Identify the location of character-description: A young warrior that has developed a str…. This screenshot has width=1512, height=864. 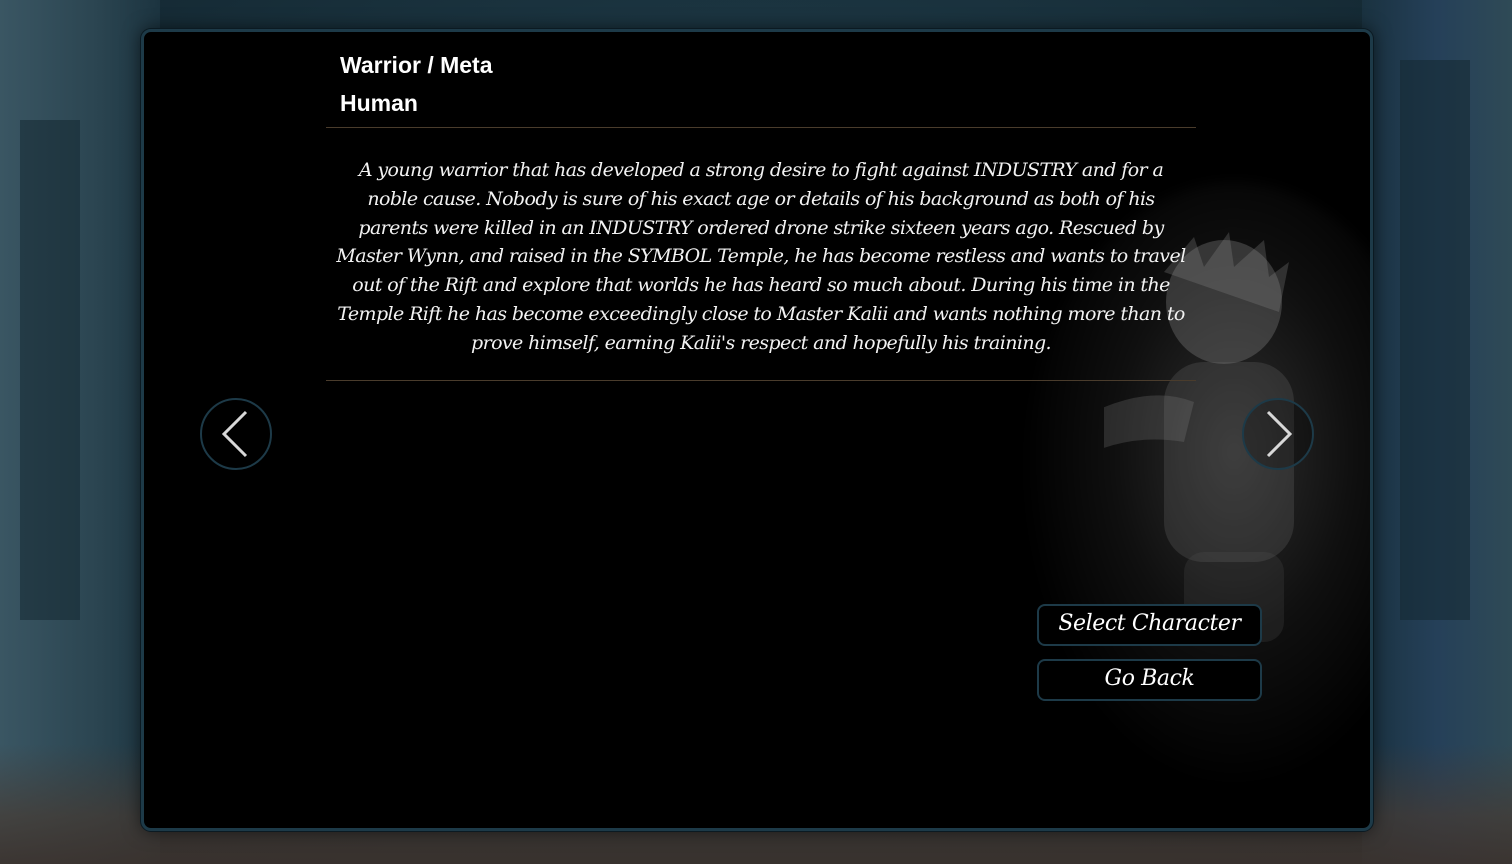
(761, 256).